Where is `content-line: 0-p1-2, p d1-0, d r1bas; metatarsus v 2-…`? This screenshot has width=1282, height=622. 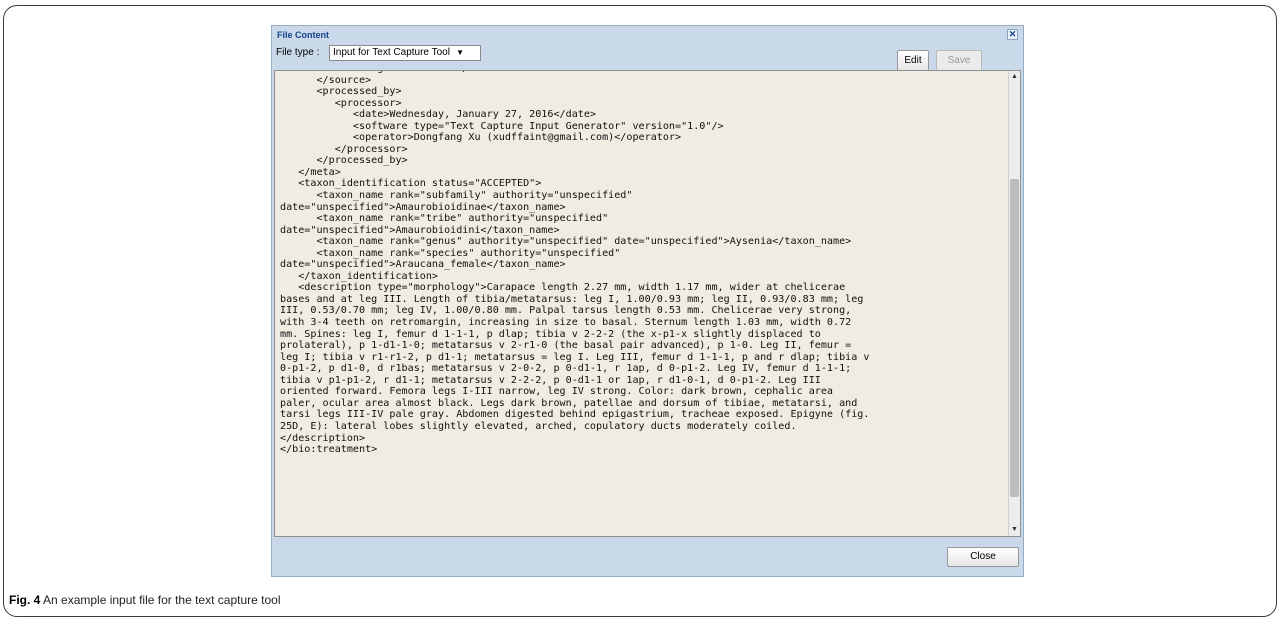 content-line: 0-p1-2, p d1-0, d r1bas; metatarsus v 2-… is located at coordinates (566, 369).